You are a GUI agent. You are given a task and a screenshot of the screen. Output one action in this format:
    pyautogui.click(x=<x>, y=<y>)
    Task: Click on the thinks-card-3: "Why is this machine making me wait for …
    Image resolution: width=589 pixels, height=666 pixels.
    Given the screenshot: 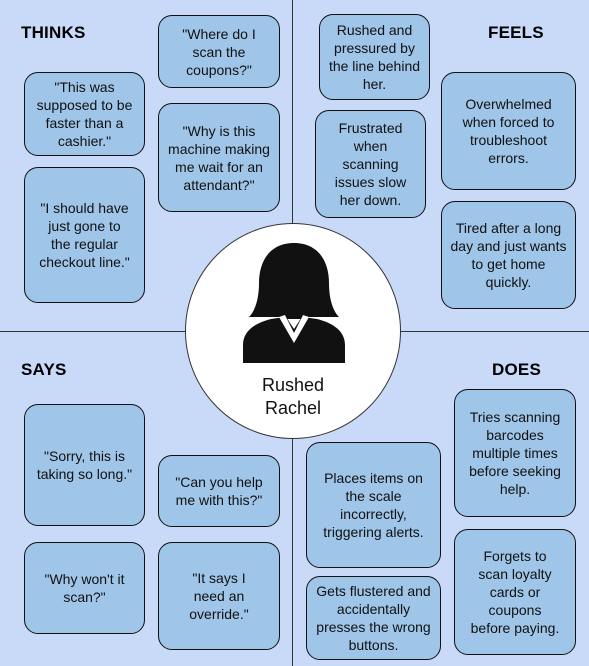 What is the action you would take?
    pyautogui.click(x=219, y=157)
    